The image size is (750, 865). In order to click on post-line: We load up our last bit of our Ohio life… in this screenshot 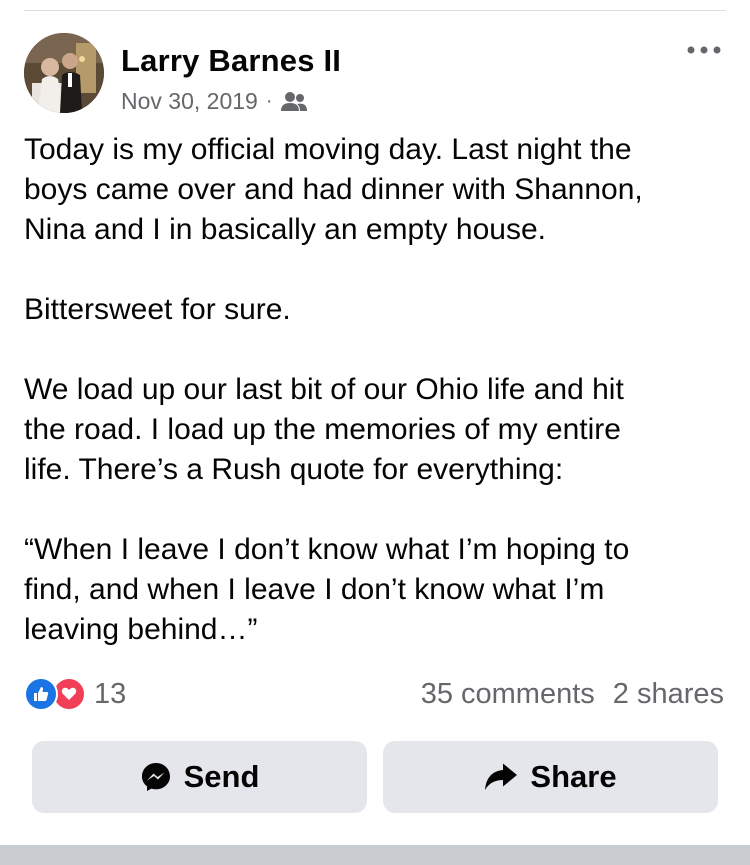, I will do `click(324, 389)`.